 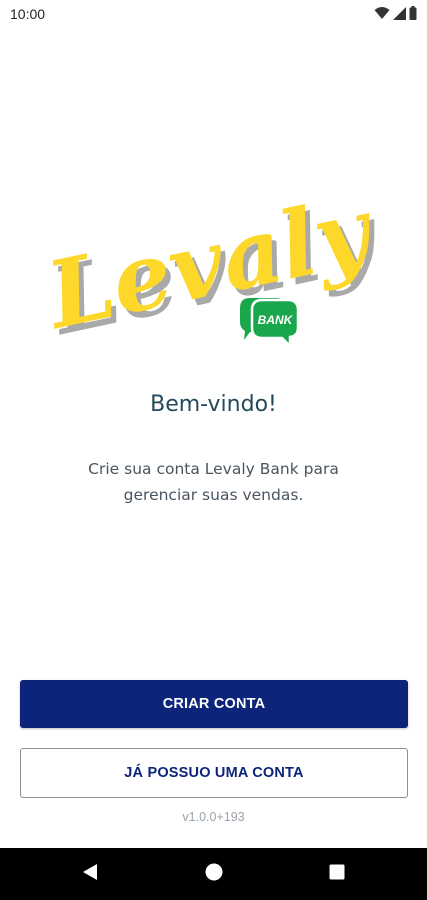 I want to click on status-time: 10:00, so click(x=28, y=14).